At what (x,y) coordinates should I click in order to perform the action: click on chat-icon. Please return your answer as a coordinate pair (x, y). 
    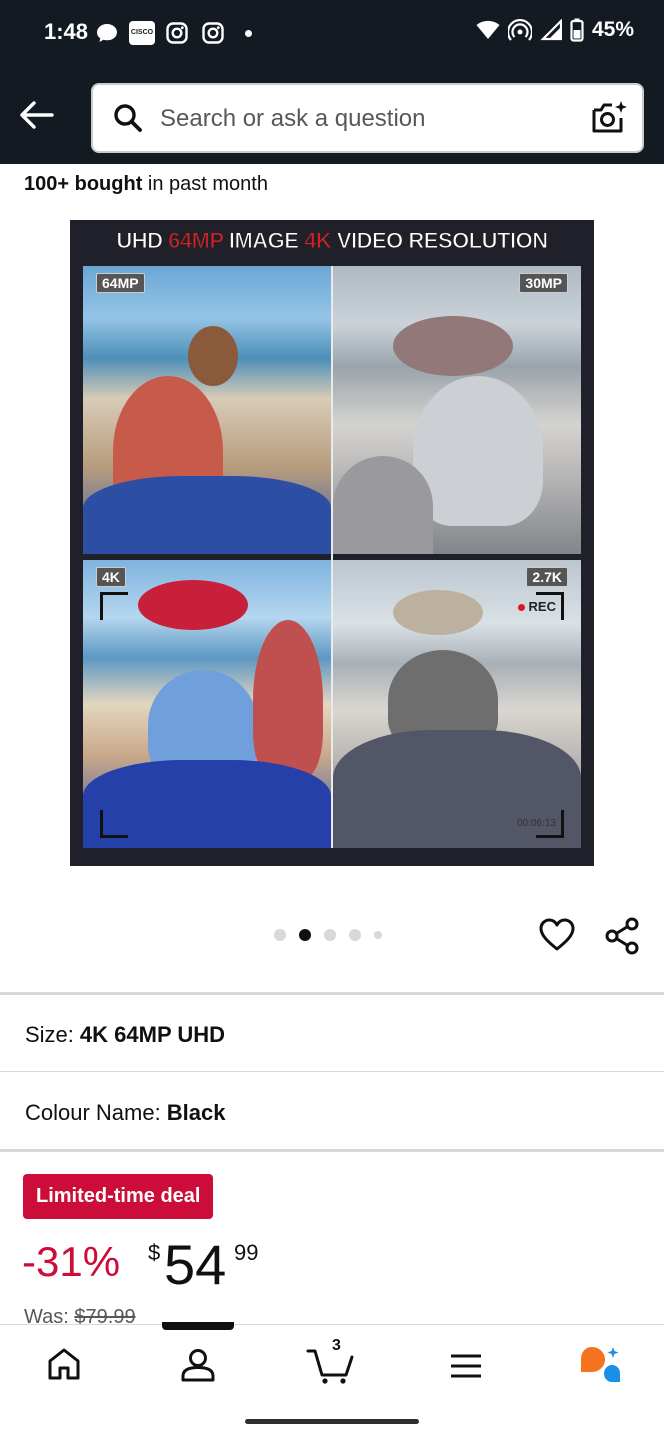
    Looking at the image, I should click on (107, 33).